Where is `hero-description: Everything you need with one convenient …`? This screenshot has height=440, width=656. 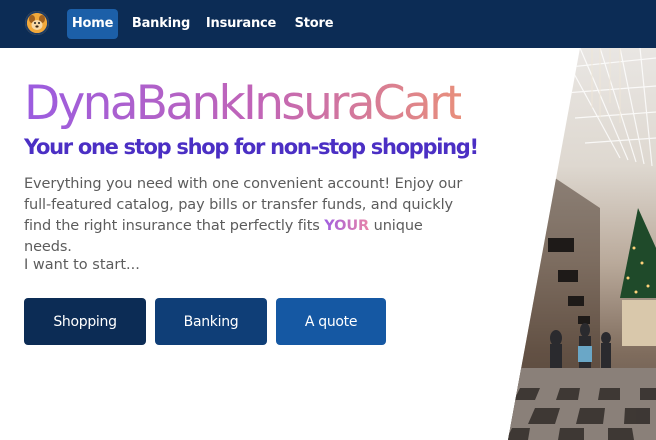 hero-description: Everything you need with one convenient … is located at coordinates (249, 216).